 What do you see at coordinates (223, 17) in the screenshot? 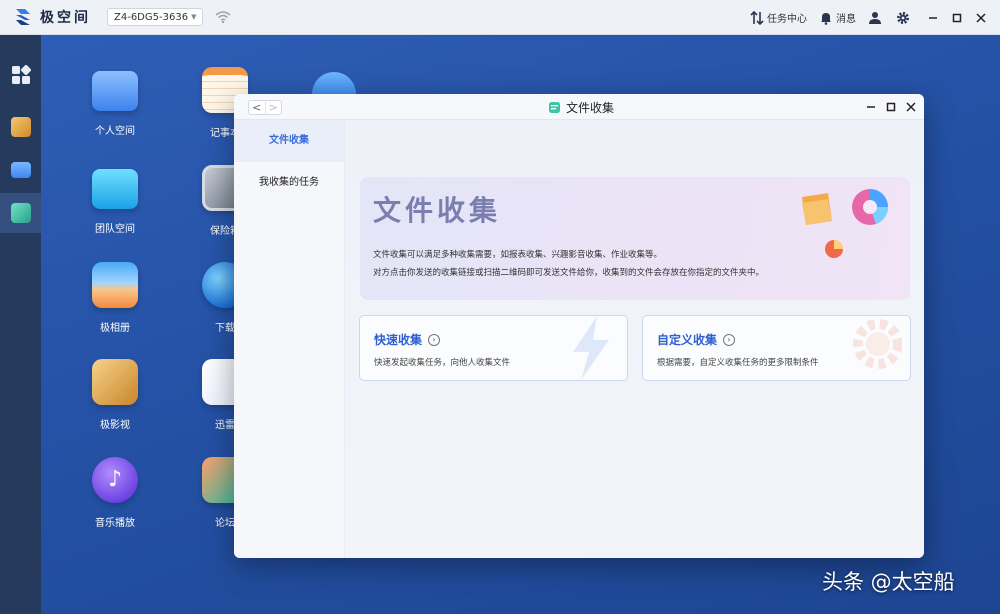
I see `wifi-icon` at bounding box center [223, 17].